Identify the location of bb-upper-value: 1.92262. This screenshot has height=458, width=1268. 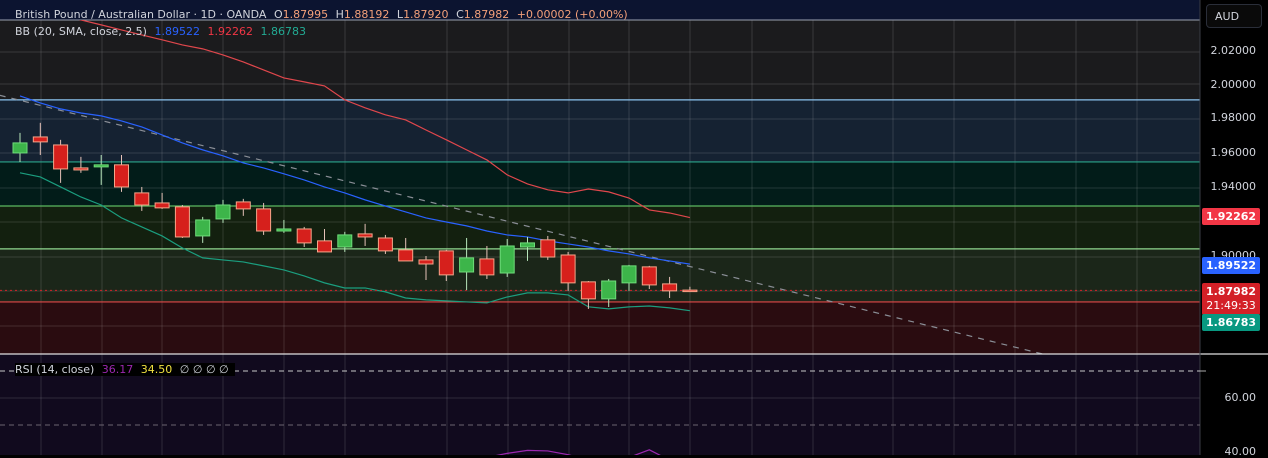
(230, 31).